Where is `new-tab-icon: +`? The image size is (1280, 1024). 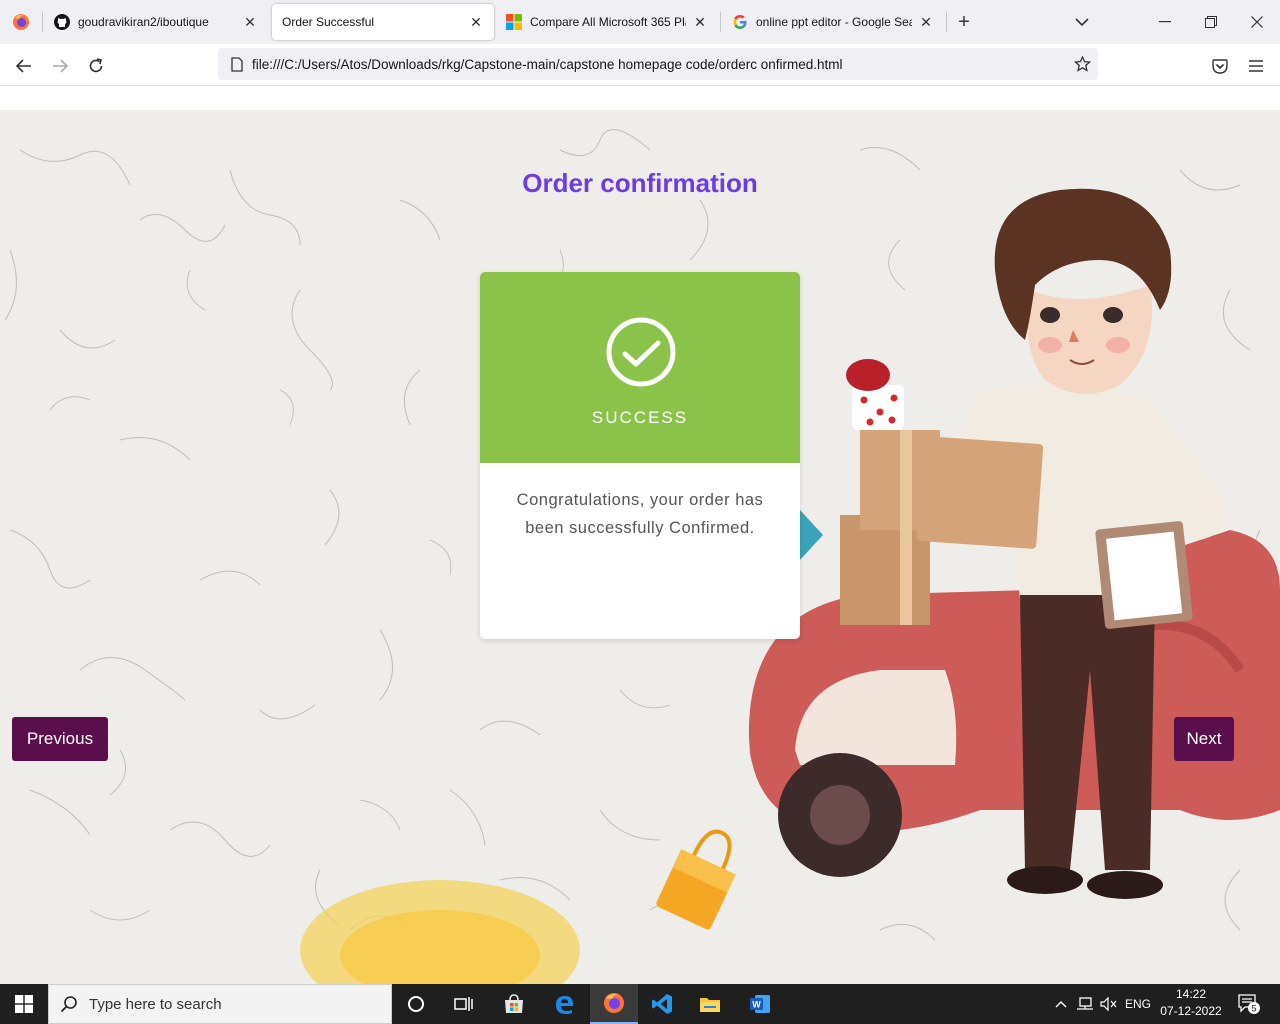 new-tab-icon: + is located at coordinates (964, 22).